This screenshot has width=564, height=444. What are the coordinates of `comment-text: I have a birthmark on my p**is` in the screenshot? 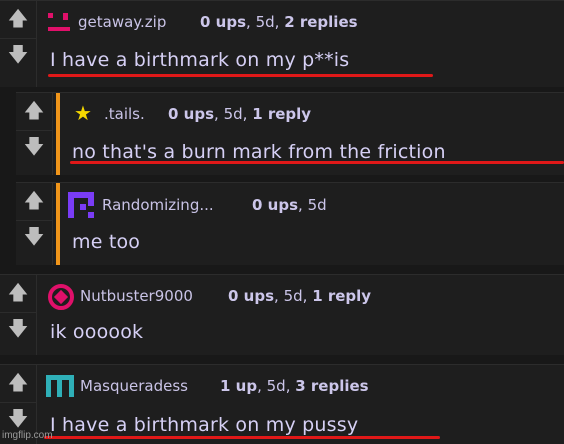 It's located at (200, 60).